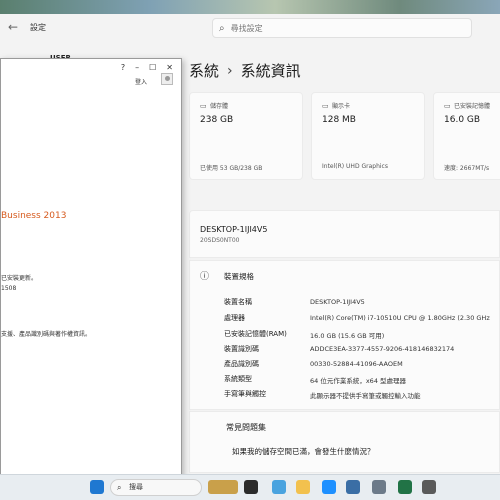  Describe the element at coordinates (238, 379) in the screenshot. I see `spec-label: 系統類型` at that location.